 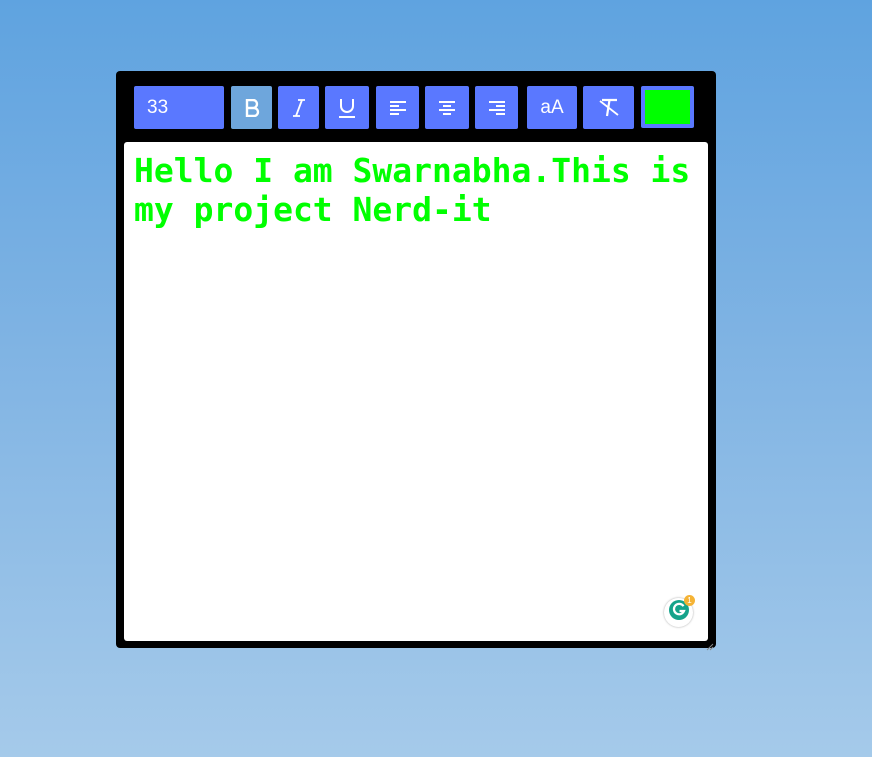 What do you see at coordinates (689, 600) in the screenshot?
I see `grammarly-badge: 1` at bounding box center [689, 600].